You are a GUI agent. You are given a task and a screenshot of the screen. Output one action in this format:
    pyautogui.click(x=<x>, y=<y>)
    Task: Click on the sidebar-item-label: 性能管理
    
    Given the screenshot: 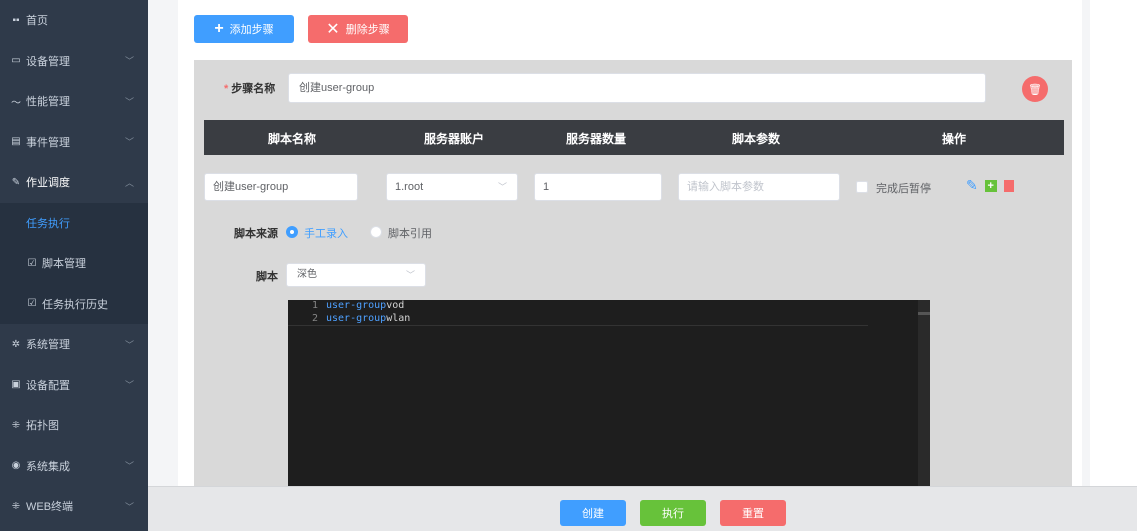 What is the action you would take?
    pyautogui.click(x=48, y=102)
    